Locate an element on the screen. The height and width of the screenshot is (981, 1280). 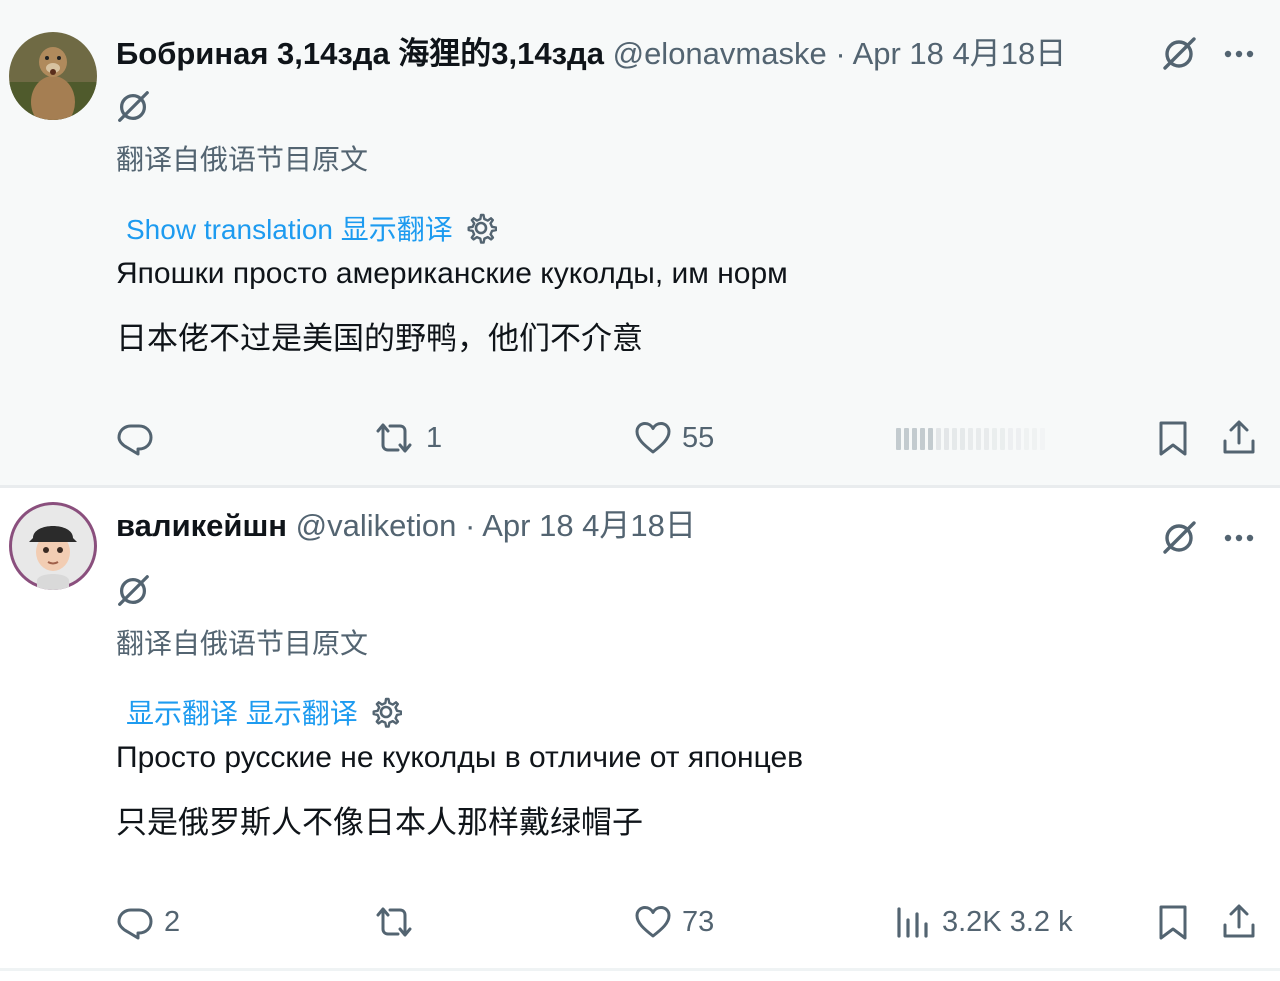
user-handle: @valiketion is located at coordinates (376, 525).